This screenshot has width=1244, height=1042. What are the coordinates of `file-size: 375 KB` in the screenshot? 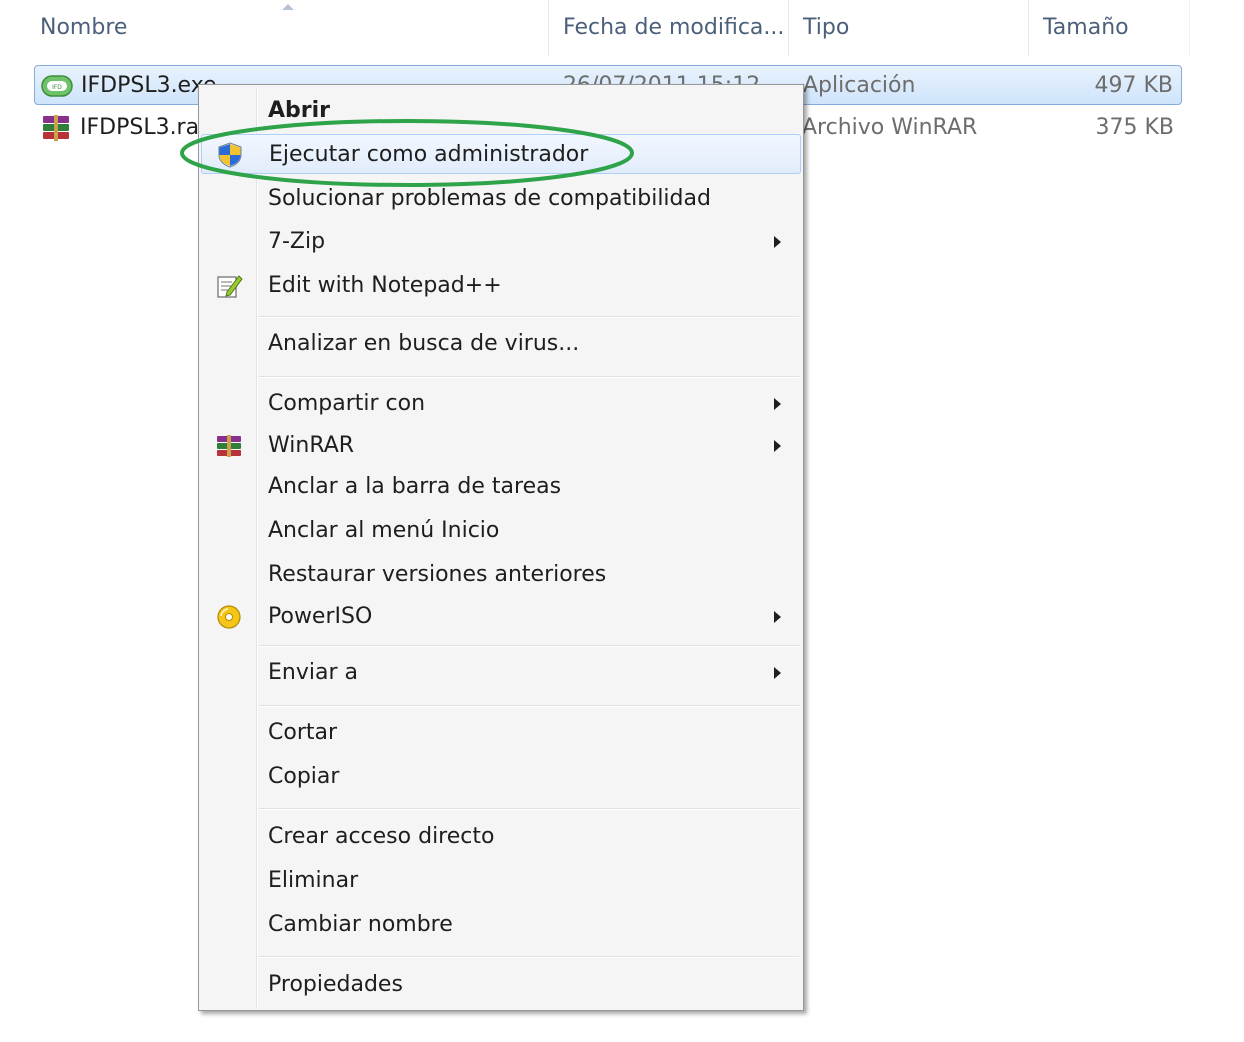 It's located at (1134, 127).